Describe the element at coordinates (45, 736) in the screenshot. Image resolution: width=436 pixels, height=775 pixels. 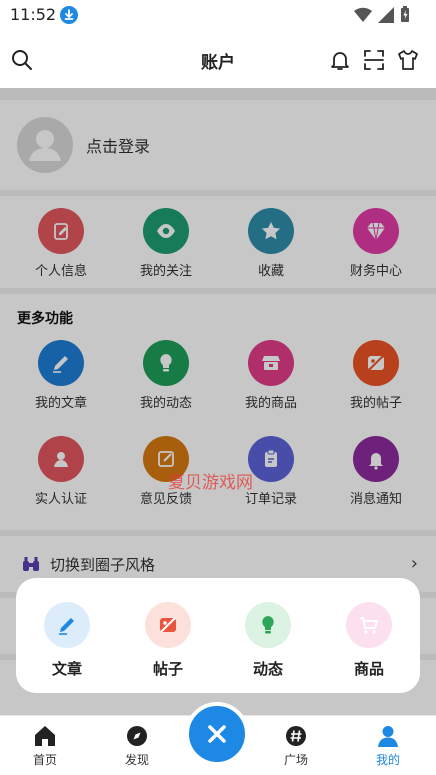
I see `home-icon` at that location.